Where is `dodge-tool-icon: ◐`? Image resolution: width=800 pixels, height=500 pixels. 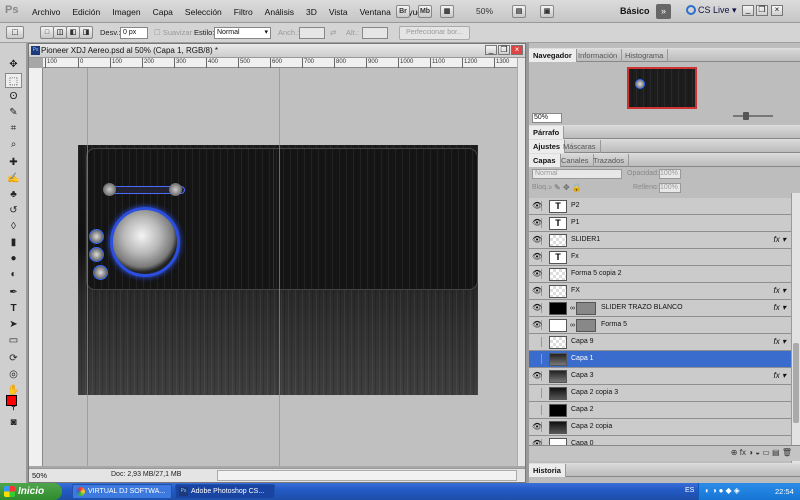
dodge-tool-icon: ◐ is located at coordinates (13, 274).